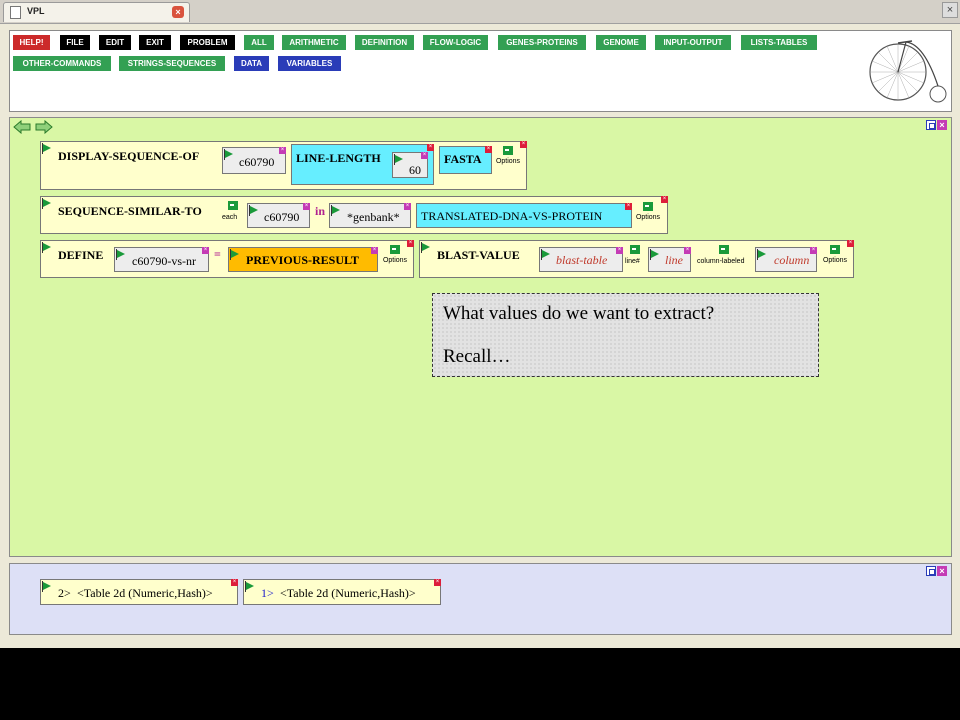 This screenshot has width=960, height=720. Describe the element at coordinates (75, 42) in the screenshot. I see `menu-file-button: FILE` at that location.